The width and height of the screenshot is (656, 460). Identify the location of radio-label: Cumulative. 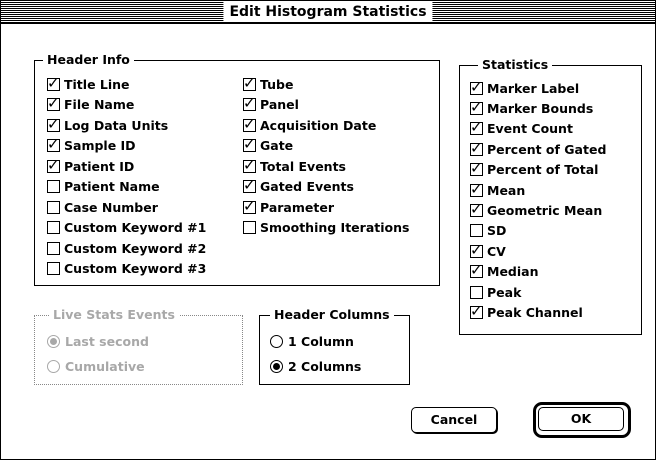
(105, 366).